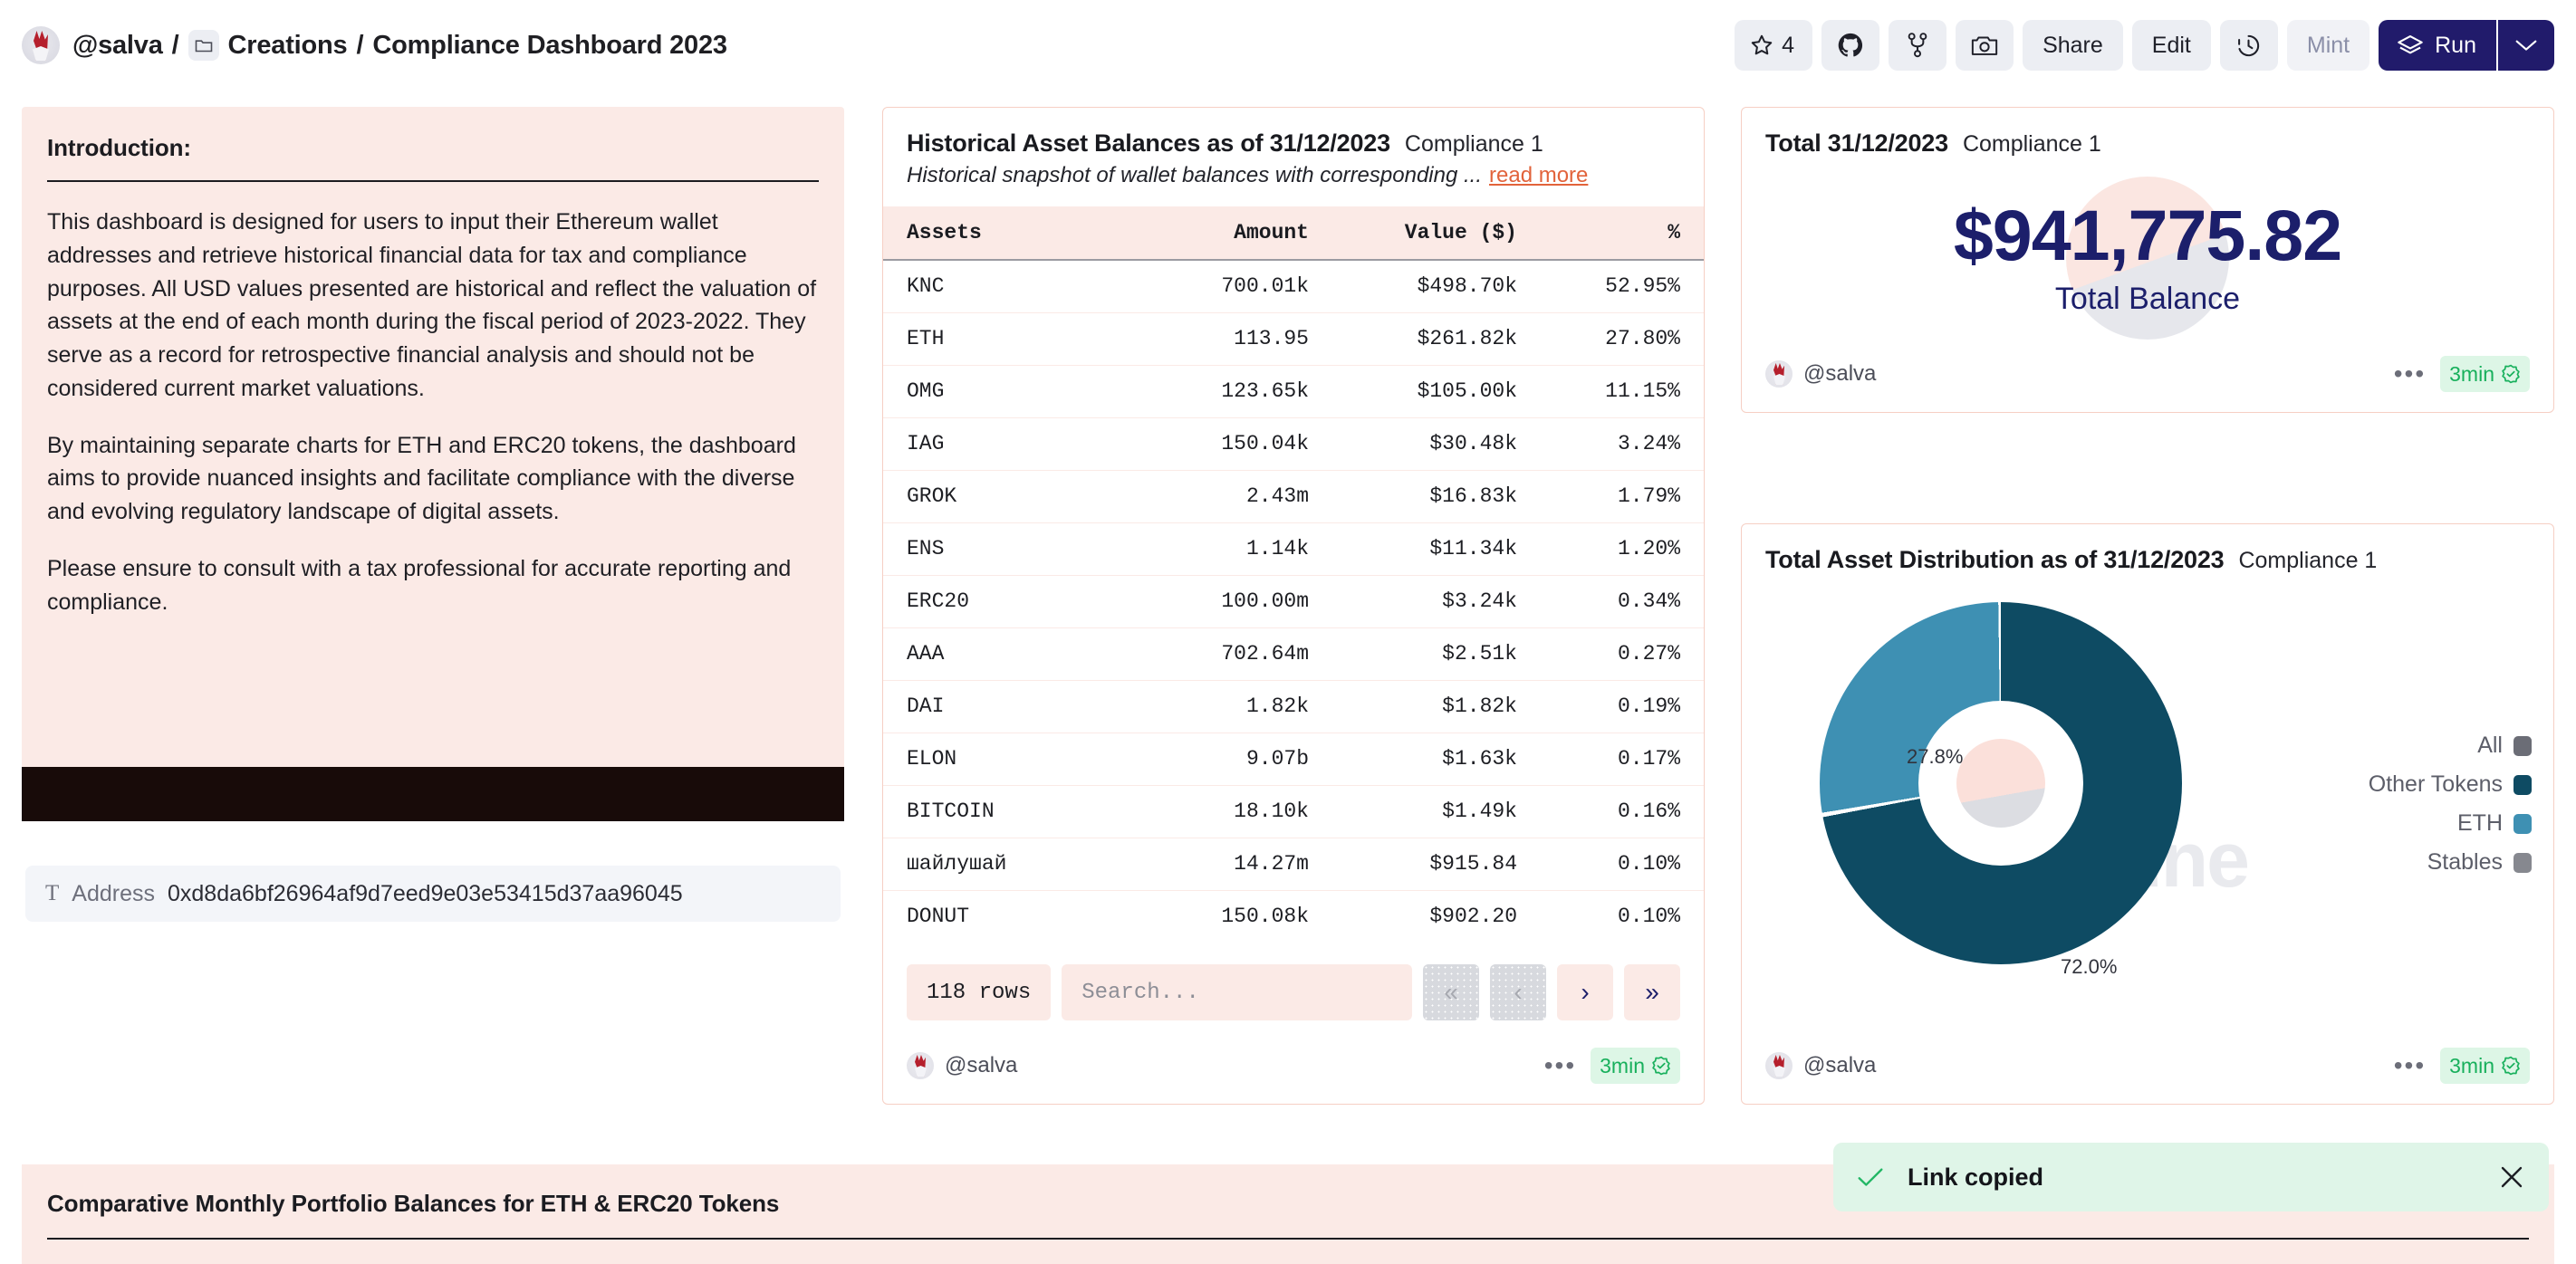  Describe the element at coordinates (2089, 966) in the screenshot. I see `slice-label-other-tokens: 72.0%` at that location.